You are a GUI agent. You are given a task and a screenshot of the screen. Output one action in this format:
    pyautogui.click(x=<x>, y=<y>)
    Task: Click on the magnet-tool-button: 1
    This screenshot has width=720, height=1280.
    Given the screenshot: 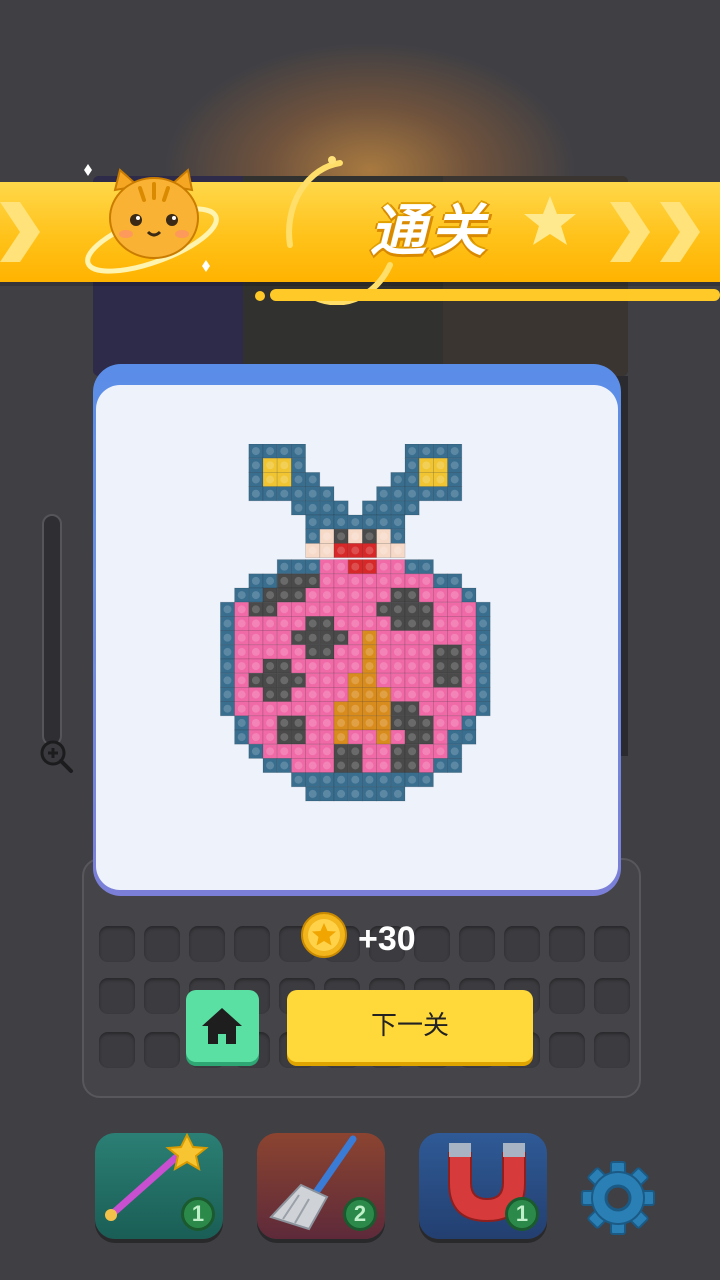 What is the action you would take?
    pyautogui.click(x=483, y=1186)
    